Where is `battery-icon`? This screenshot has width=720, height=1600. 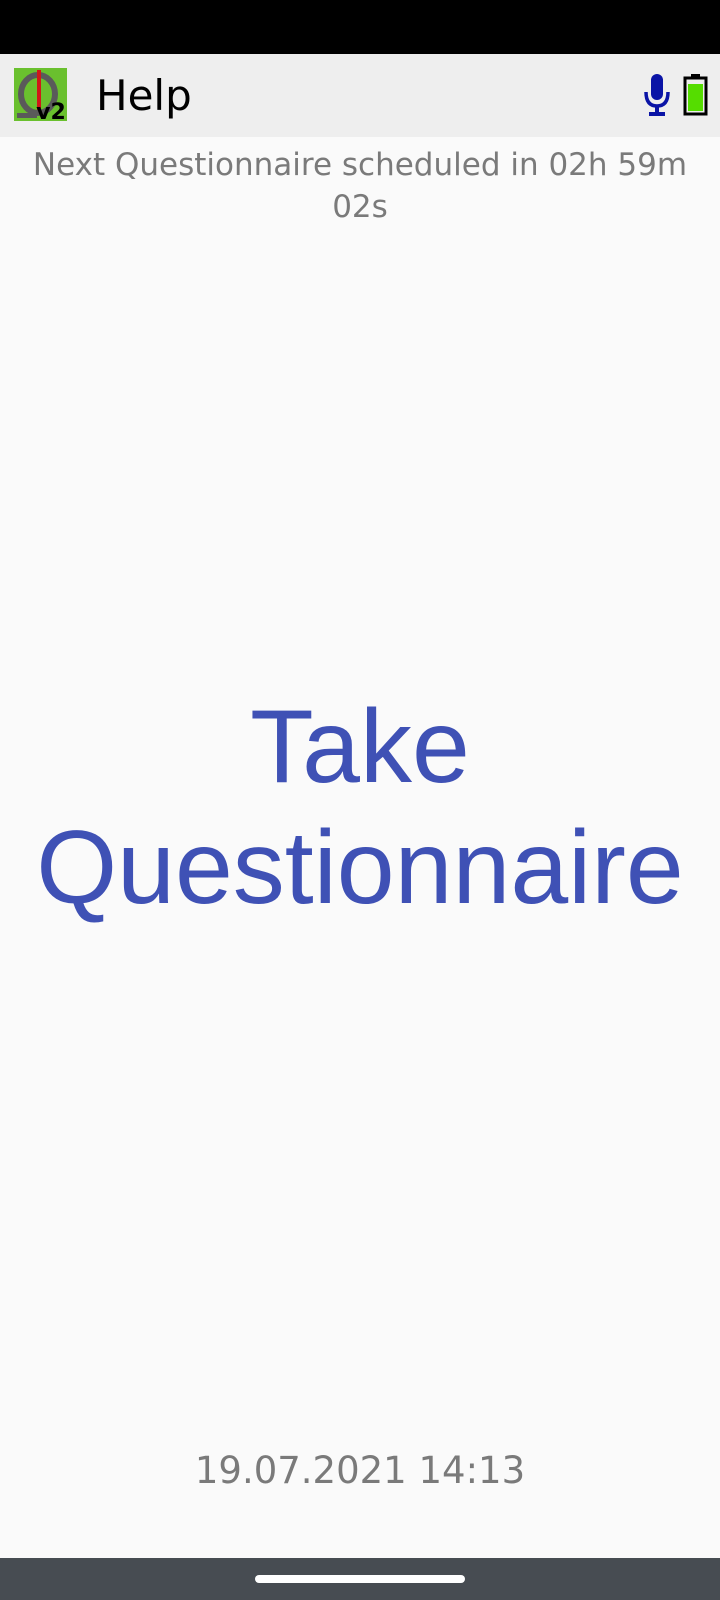
battery-icon is located at coordinates (695, 95).